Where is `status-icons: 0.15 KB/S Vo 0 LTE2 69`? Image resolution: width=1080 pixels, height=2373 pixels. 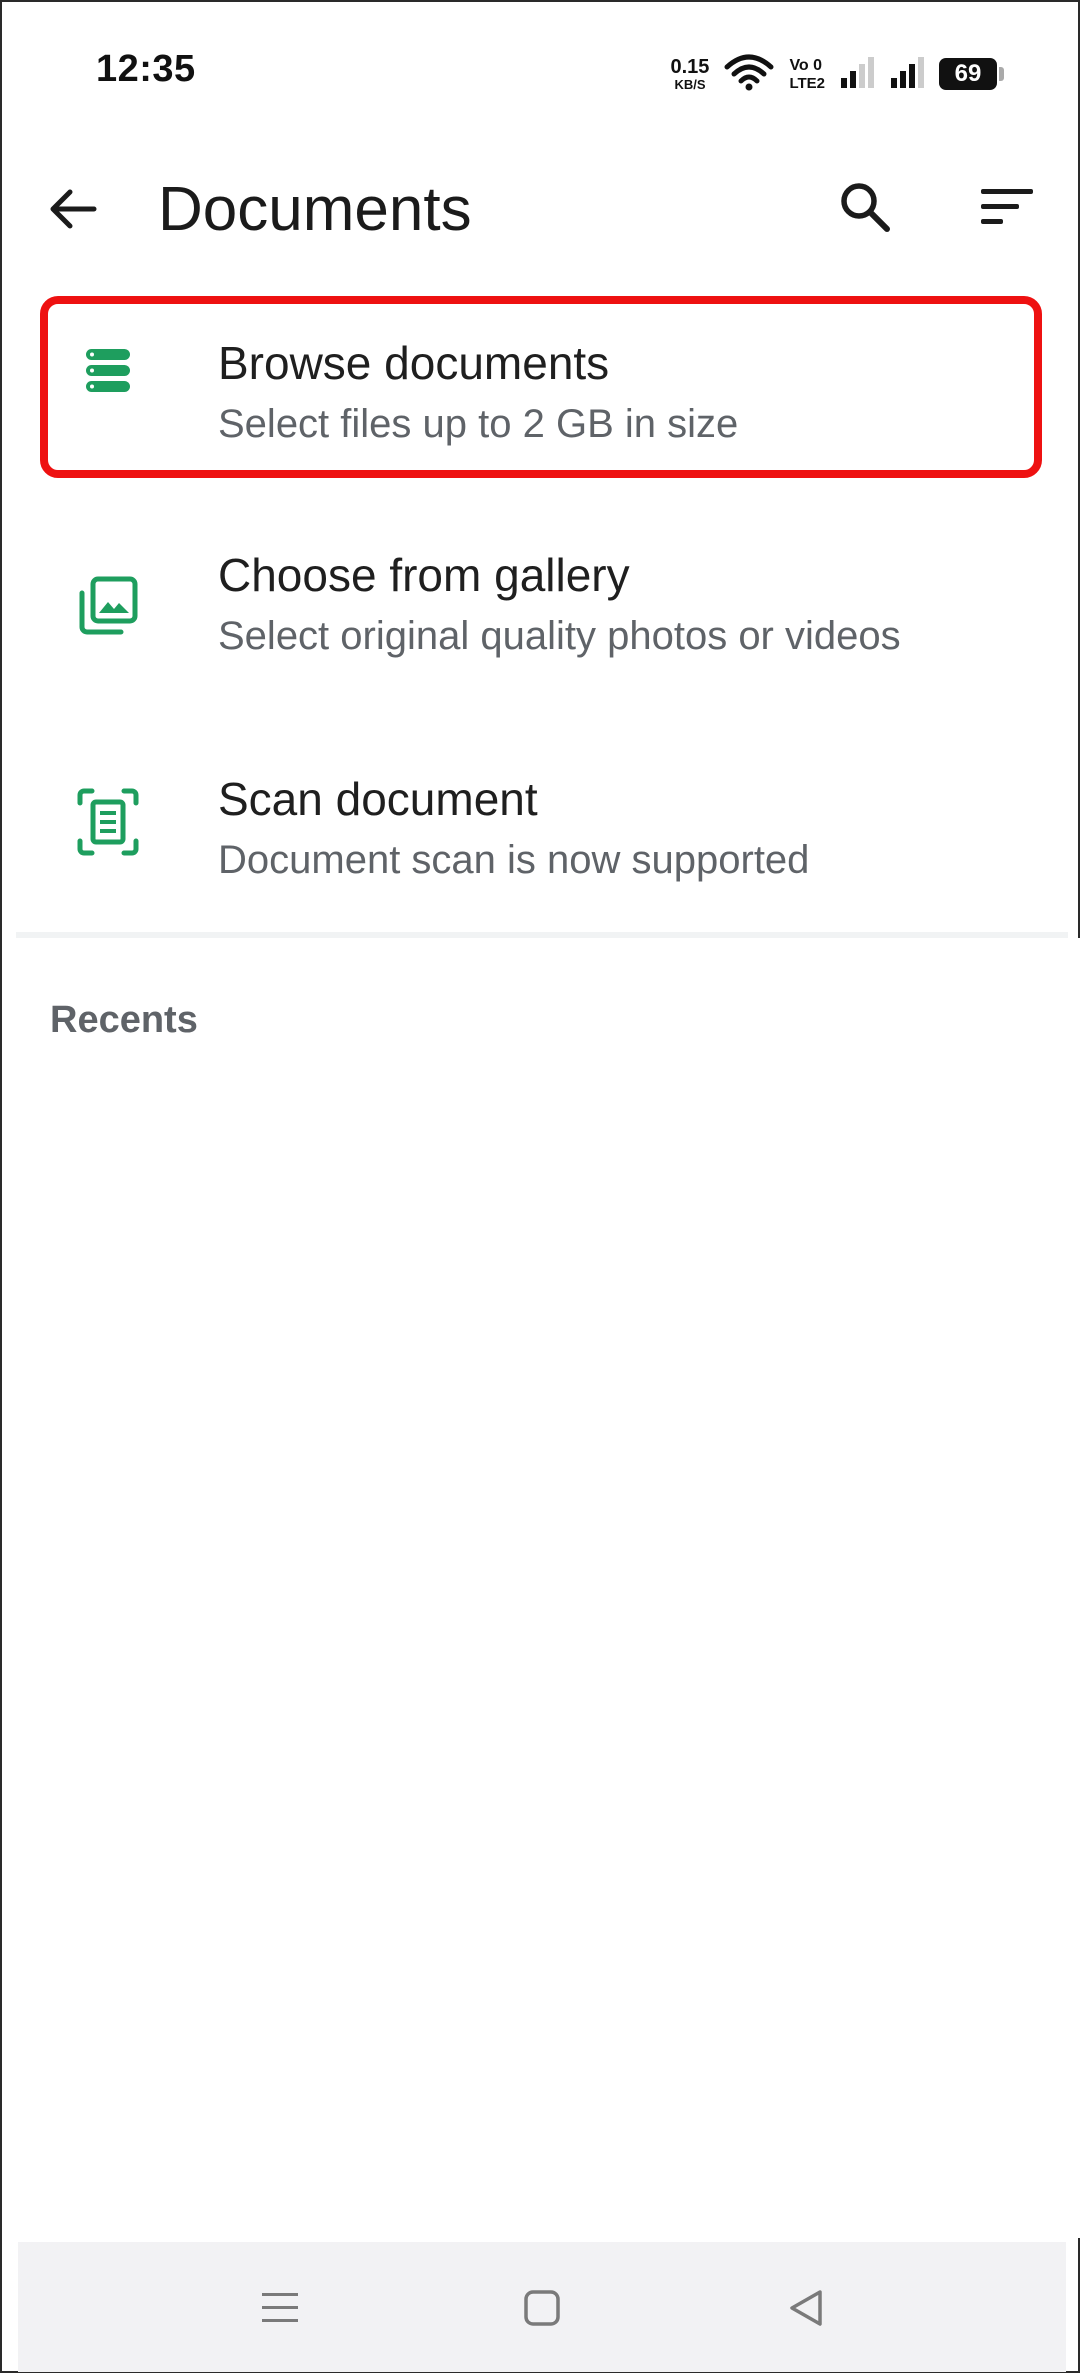
status-icons: 0.15 KB/S Vo 0 LTE2 69 is located at coordinates (837, 74).